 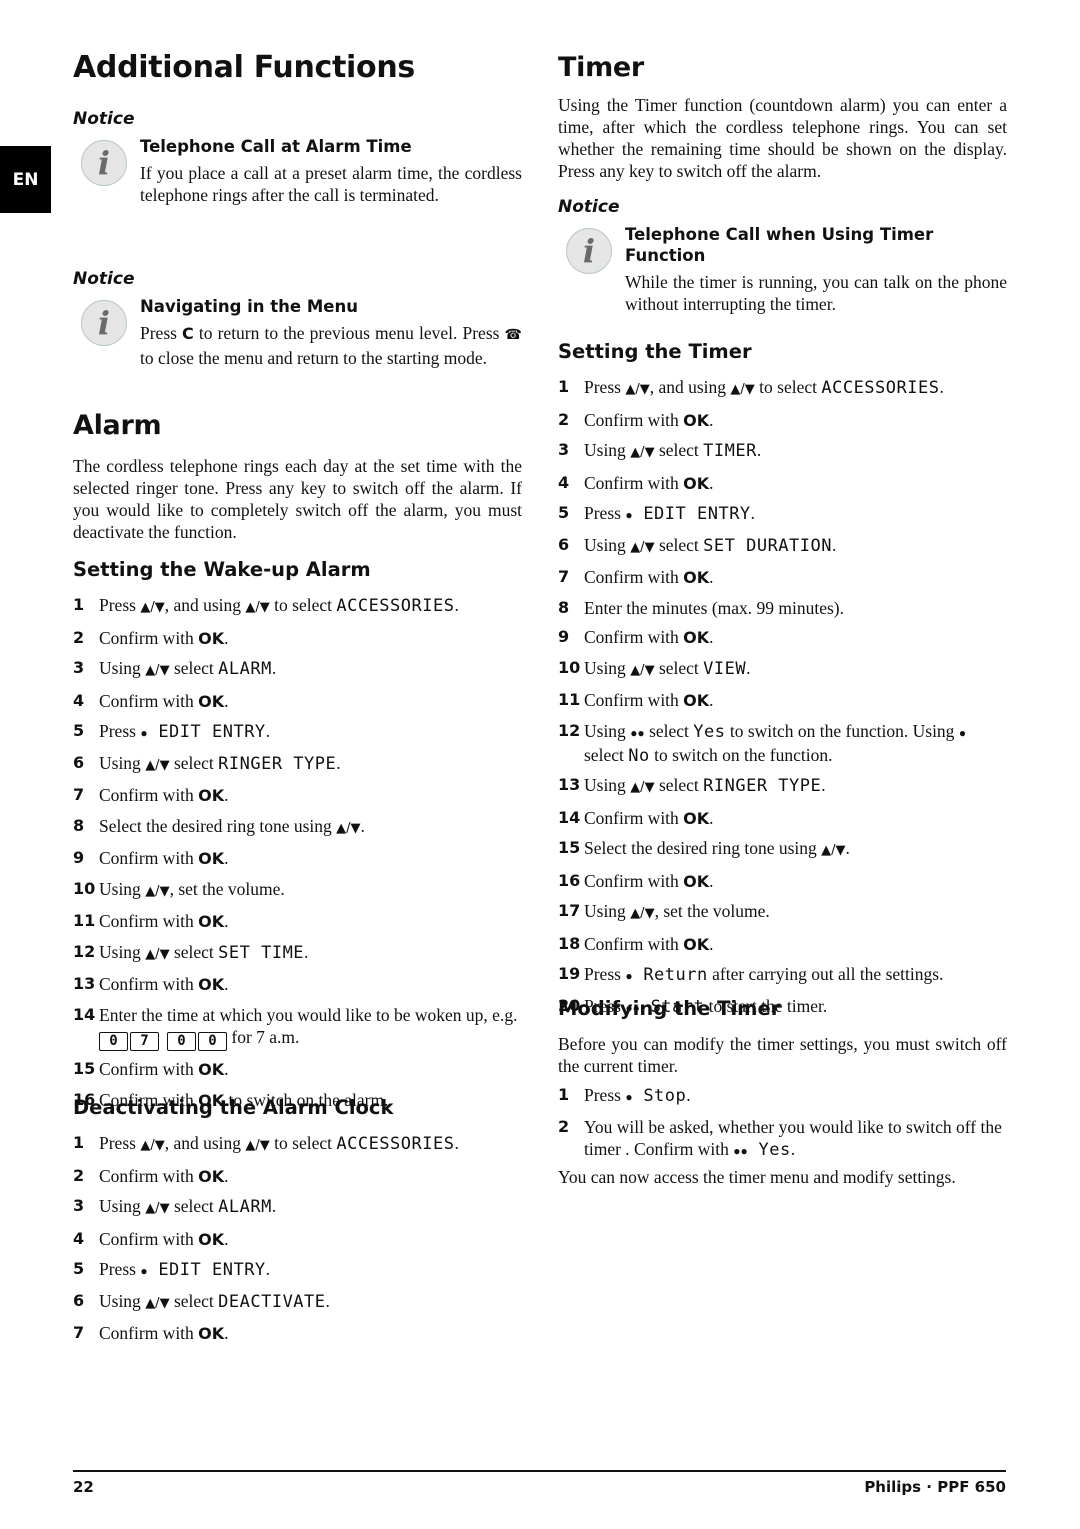 What do you see at coordinates (569, 730) in the screenshot?
I see `step-number: 12` at bounding box center [569, 730].